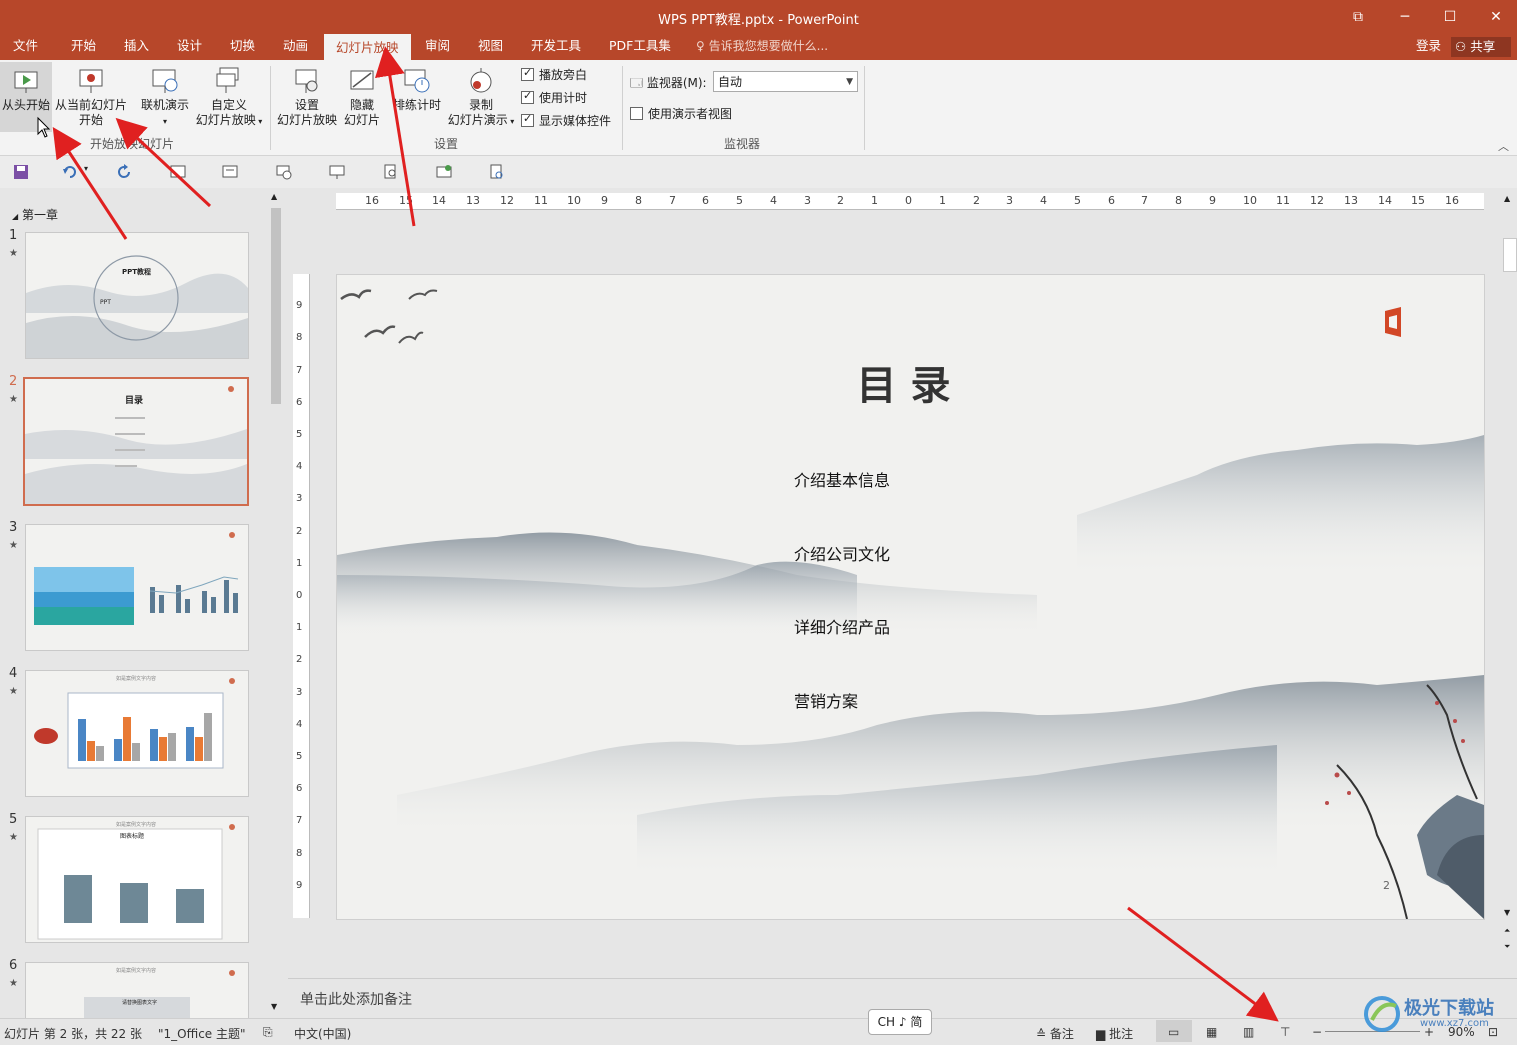 The image size is (1517, 1045). I want to click on show-media-controls-checkbox: 显示媒体控件, so click(566, 120).